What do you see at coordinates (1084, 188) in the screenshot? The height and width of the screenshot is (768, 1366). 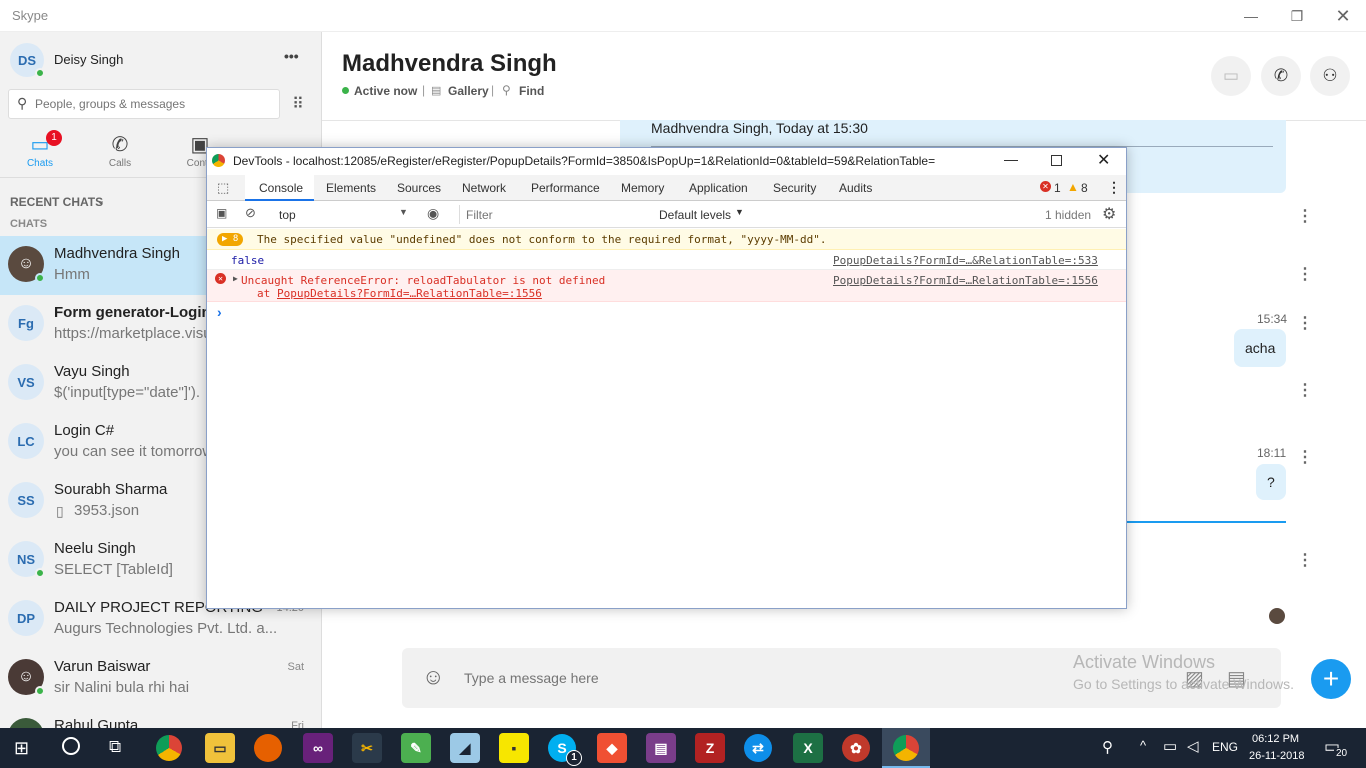 I see `warning-count: 8` at bounding box center [1084, 188].